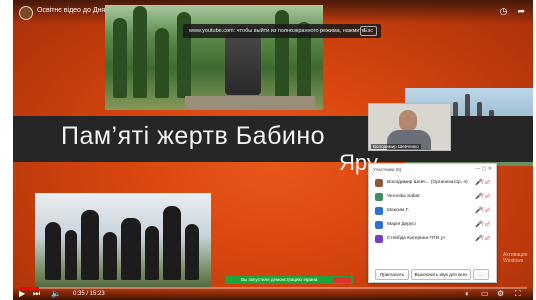 Image resolution: width=536 pixels, height=300 pixels. I want to click on screen-share-bar: Вы запустили демонстрацию экрана, so click(289, 280).